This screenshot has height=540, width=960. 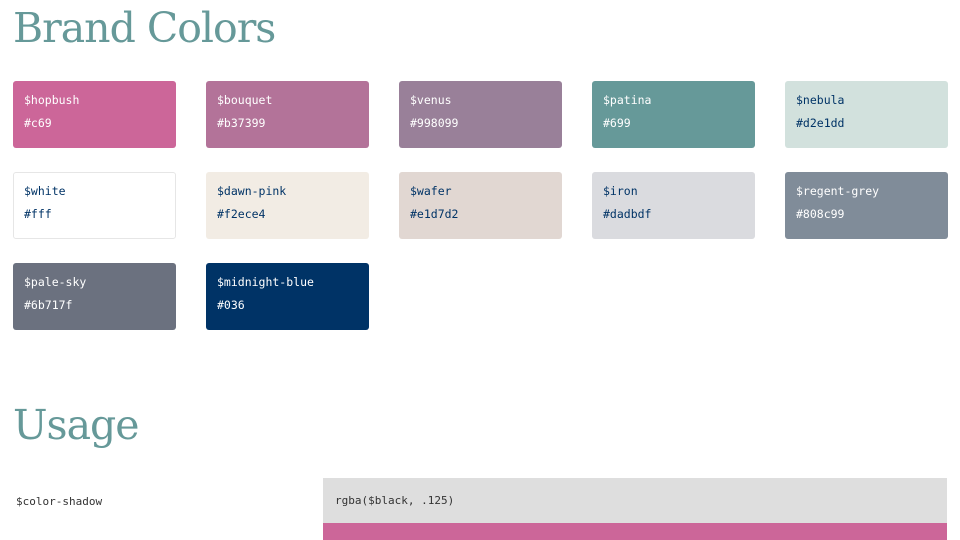 What do you see at coordinates (245, 100) in the screenshot?
I see `swatch-name: $bouquet` at bounding box center [245, 100].